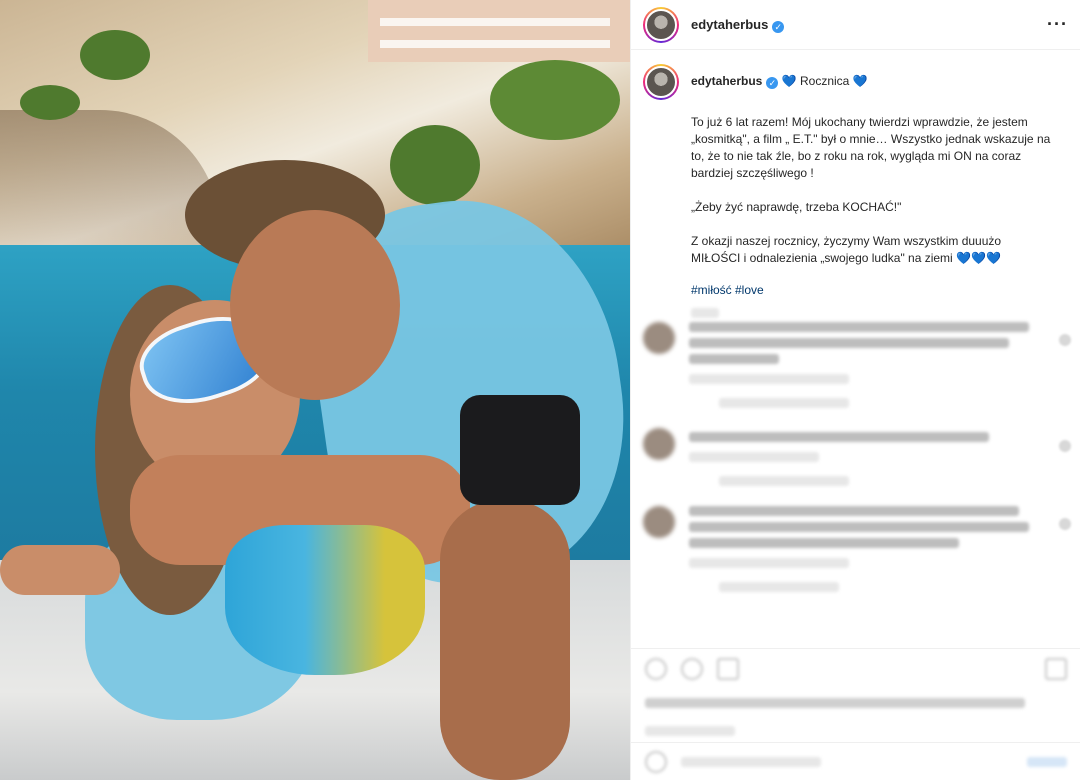 The height and width of the screenshot is (780, 1080). I want to click on likes-blurred, so click(835, 703).